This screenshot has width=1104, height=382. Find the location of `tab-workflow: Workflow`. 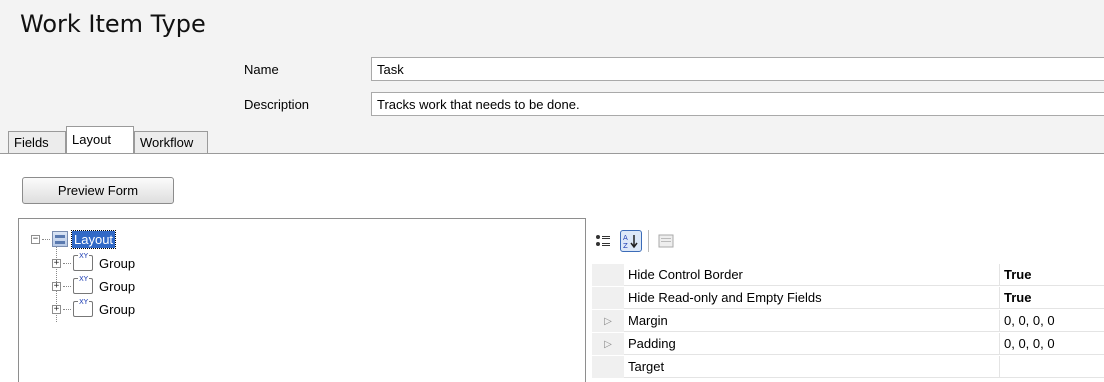

tab-workflow: Workflow is located at coordinates (171, 142).